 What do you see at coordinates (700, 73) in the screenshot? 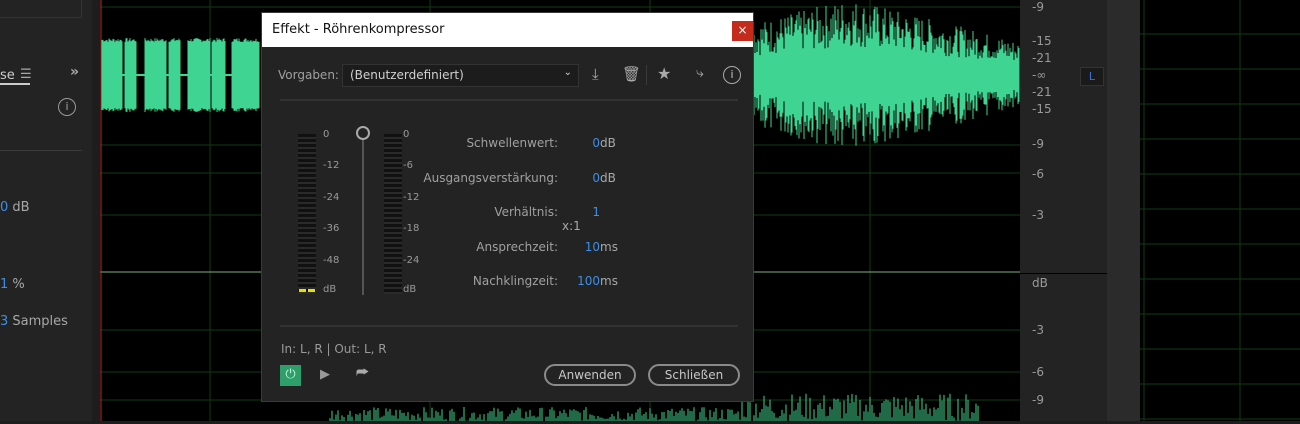
I see `routing-icon: ⤷` at bounding box center [700, 73].